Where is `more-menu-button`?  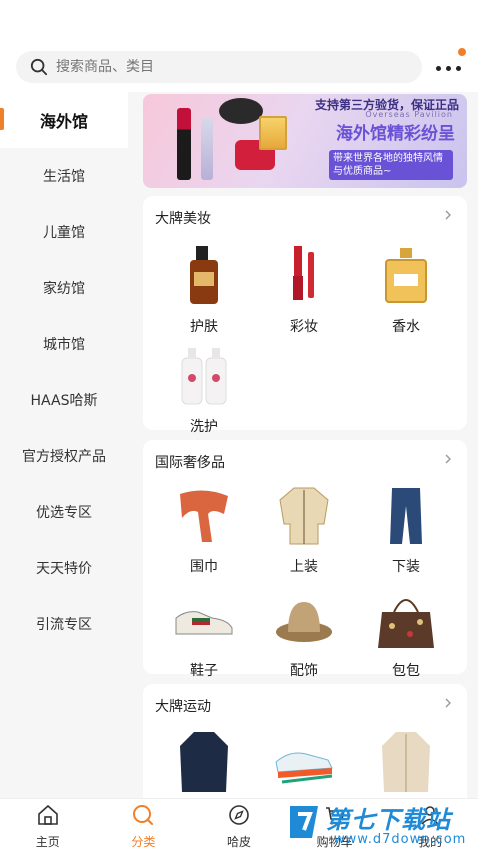
more-menu-button is located at coordinates (450, 63).